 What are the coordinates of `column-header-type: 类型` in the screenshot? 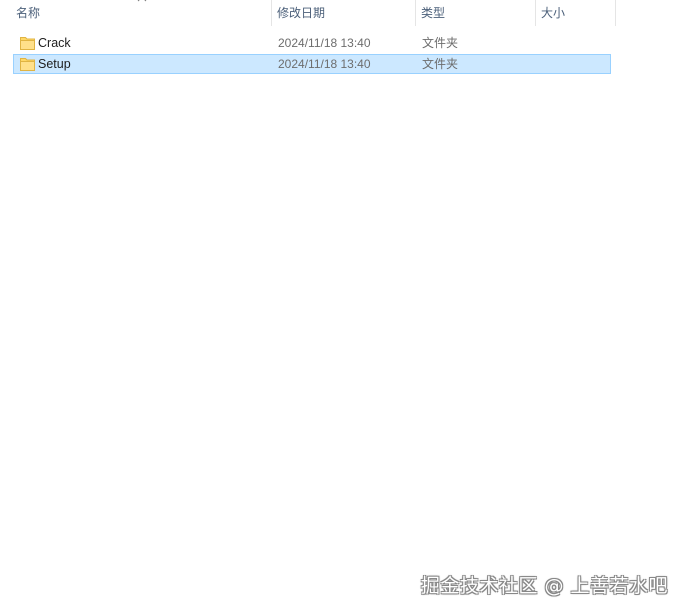 It's located at (475, 13).